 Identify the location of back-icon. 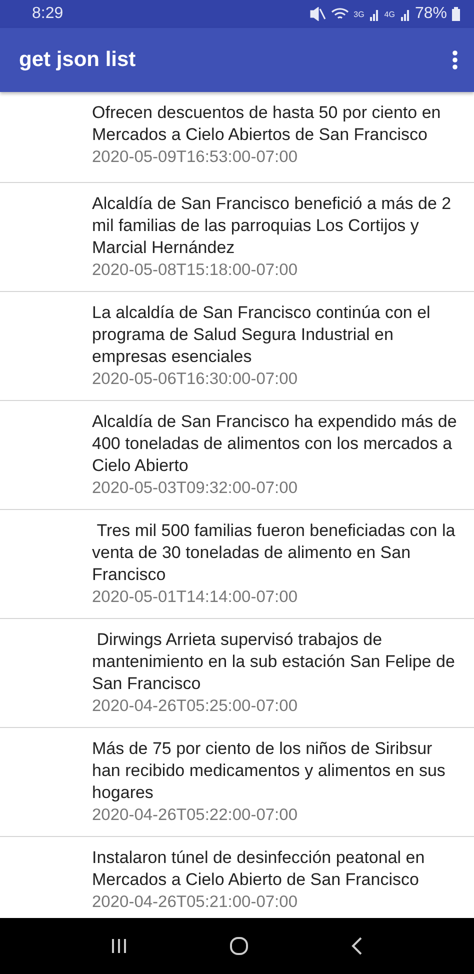
(357, 946).